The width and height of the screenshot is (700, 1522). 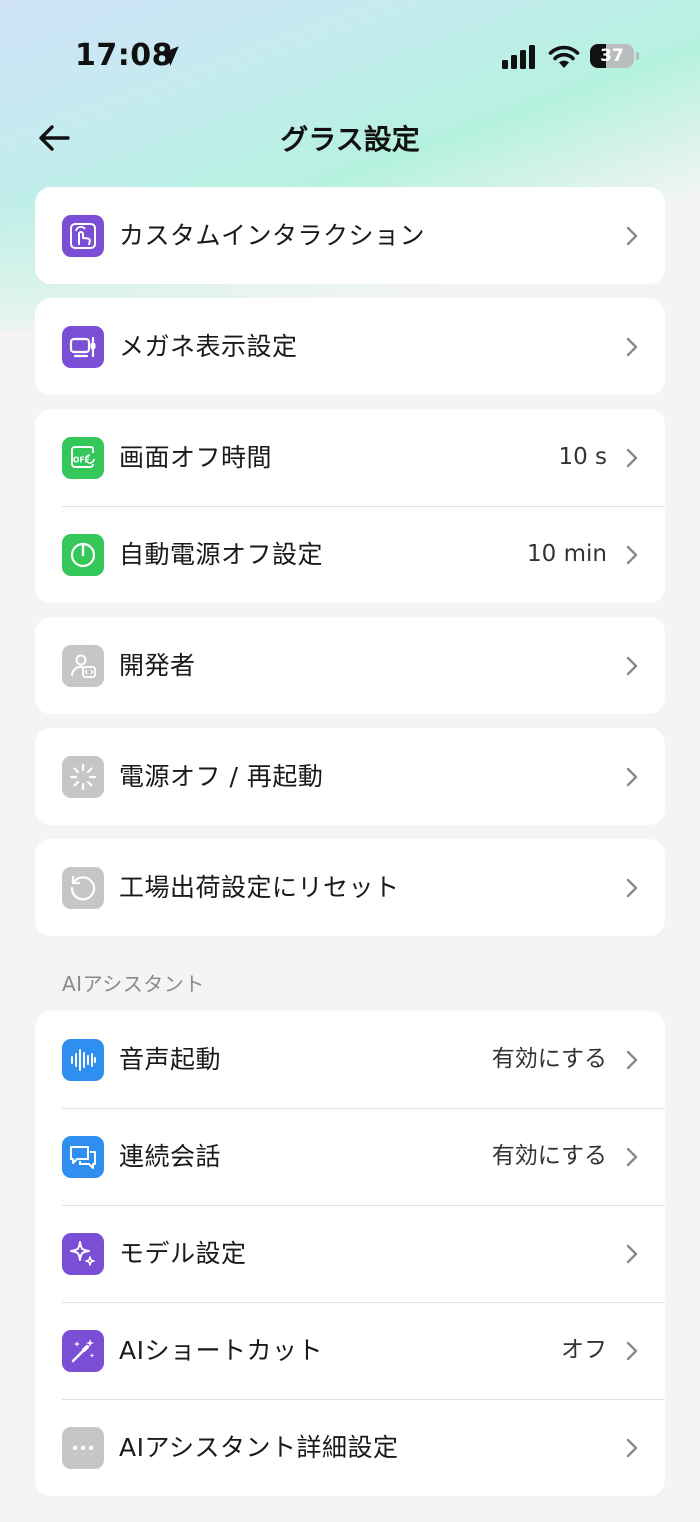 I want to click on settings-card: 電源オフ / 再起動, so click(x=350, y=776).